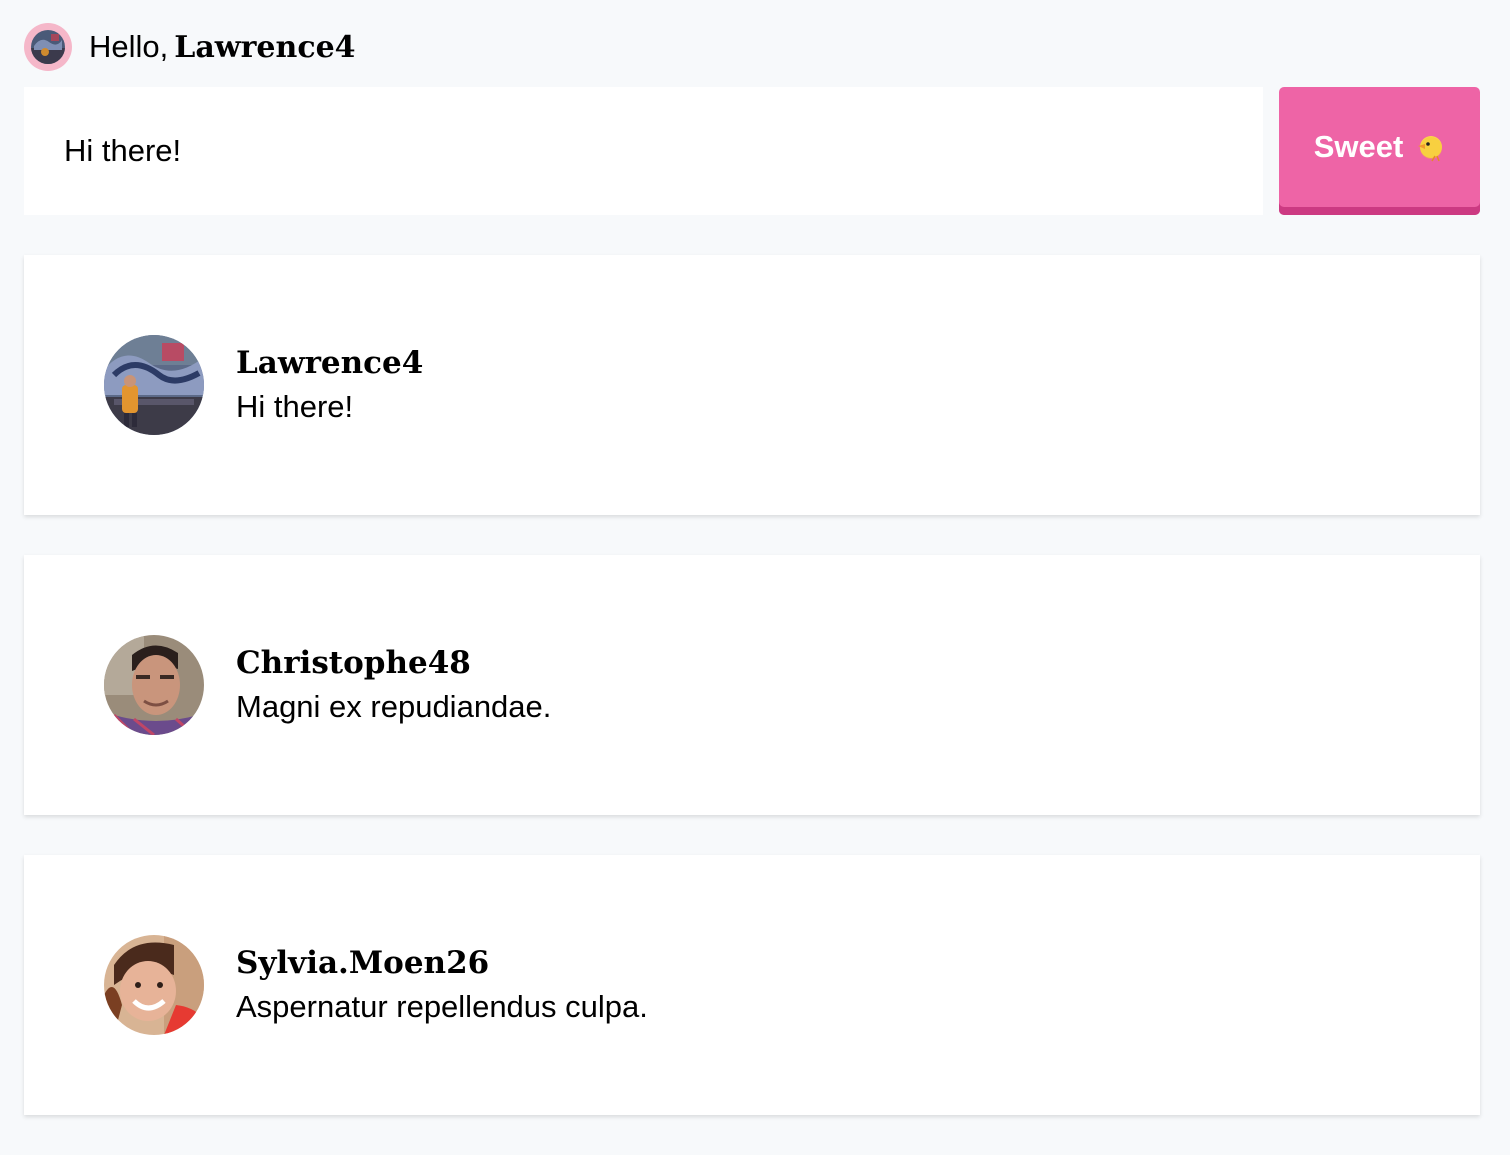  I want to click on feed-card-text: Lawrence4 Hi there!, so click(329, 385).